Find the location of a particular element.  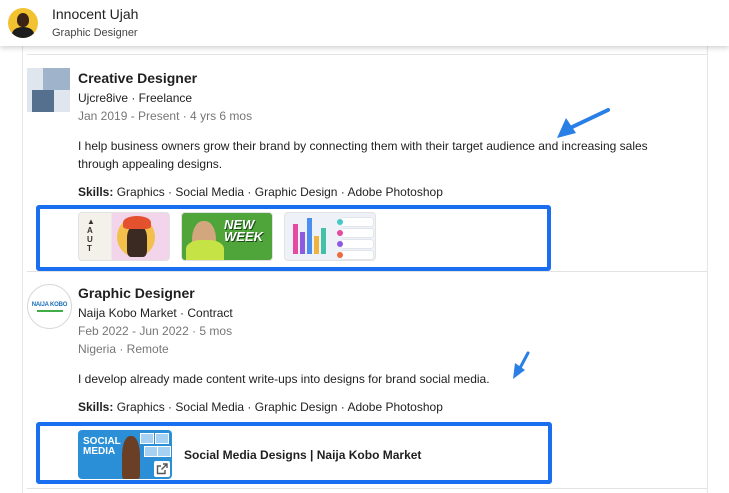

job-title: Graphic Designer is located at coordinates (136, 293).